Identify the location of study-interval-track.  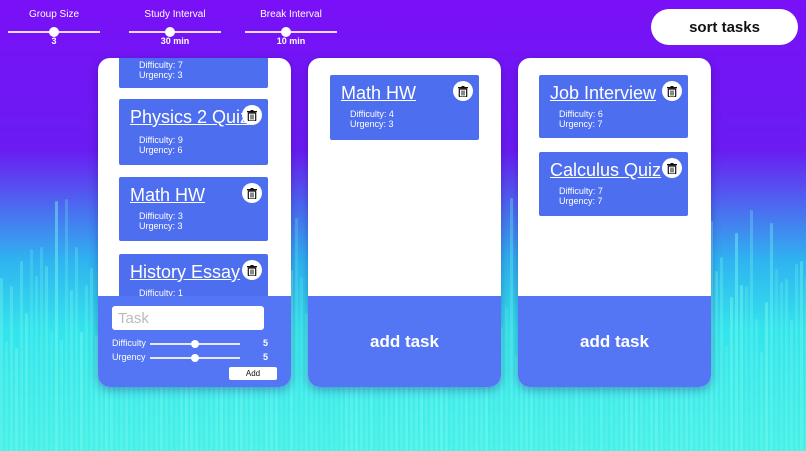
(175, 32).